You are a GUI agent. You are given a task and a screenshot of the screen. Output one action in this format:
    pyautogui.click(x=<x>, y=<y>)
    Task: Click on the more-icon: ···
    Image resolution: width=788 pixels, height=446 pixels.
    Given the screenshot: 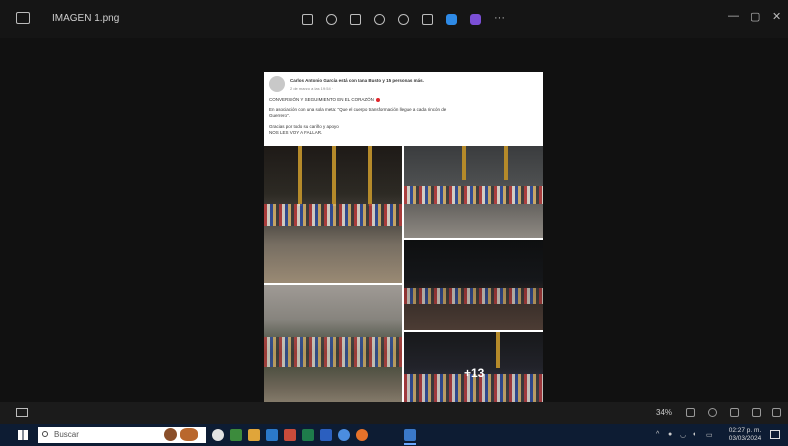 What is the action you would take?
    pyautogui.click(x=502, y=18)
    